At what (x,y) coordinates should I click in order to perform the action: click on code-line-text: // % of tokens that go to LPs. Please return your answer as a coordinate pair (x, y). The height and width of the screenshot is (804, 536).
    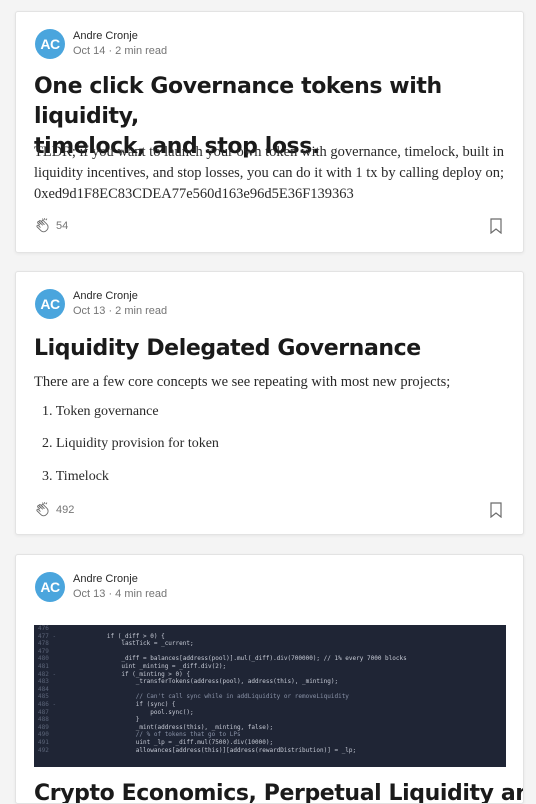
    Looking at the image, I should click on (159, 735).